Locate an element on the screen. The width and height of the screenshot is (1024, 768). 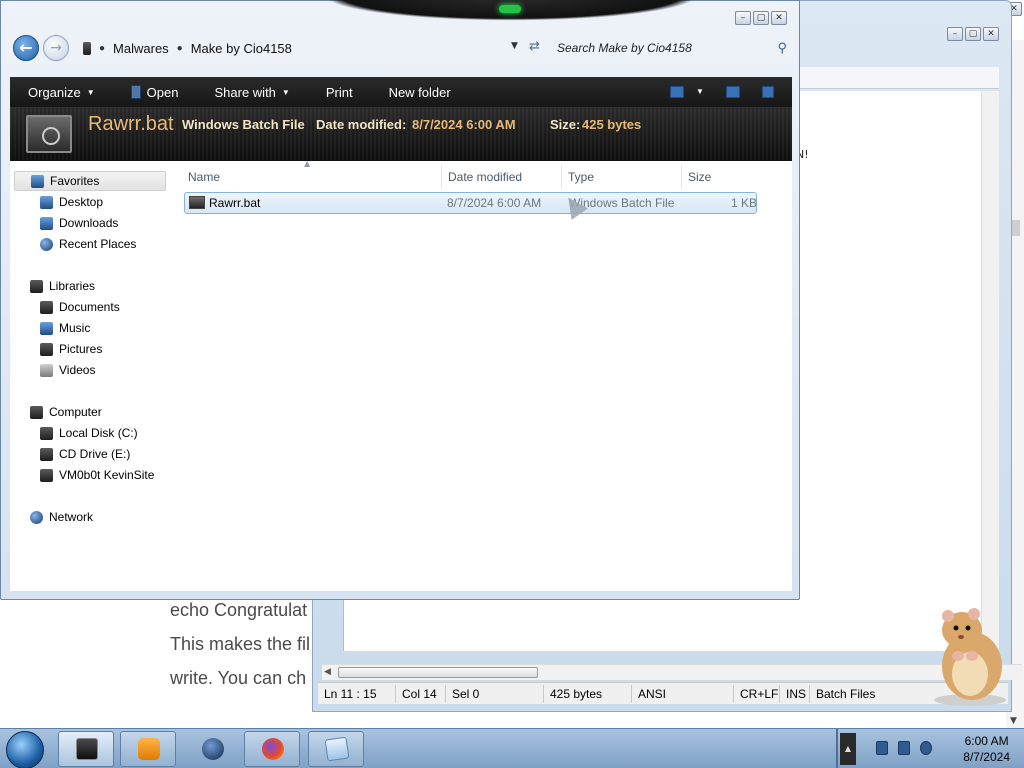
taskbar-firefox-button is located at coordinates (272, 749).